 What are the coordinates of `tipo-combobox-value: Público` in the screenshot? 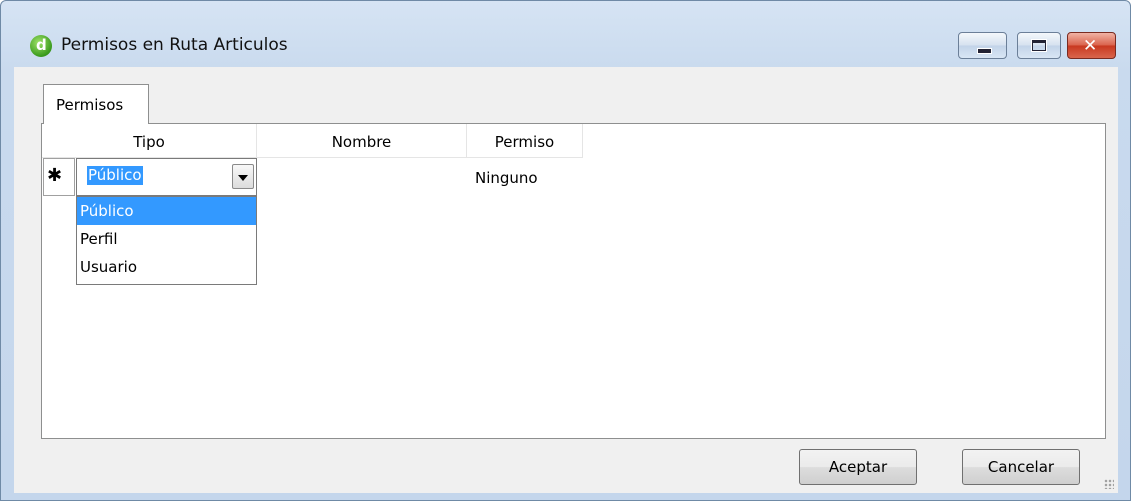 It's located at (115, 175).